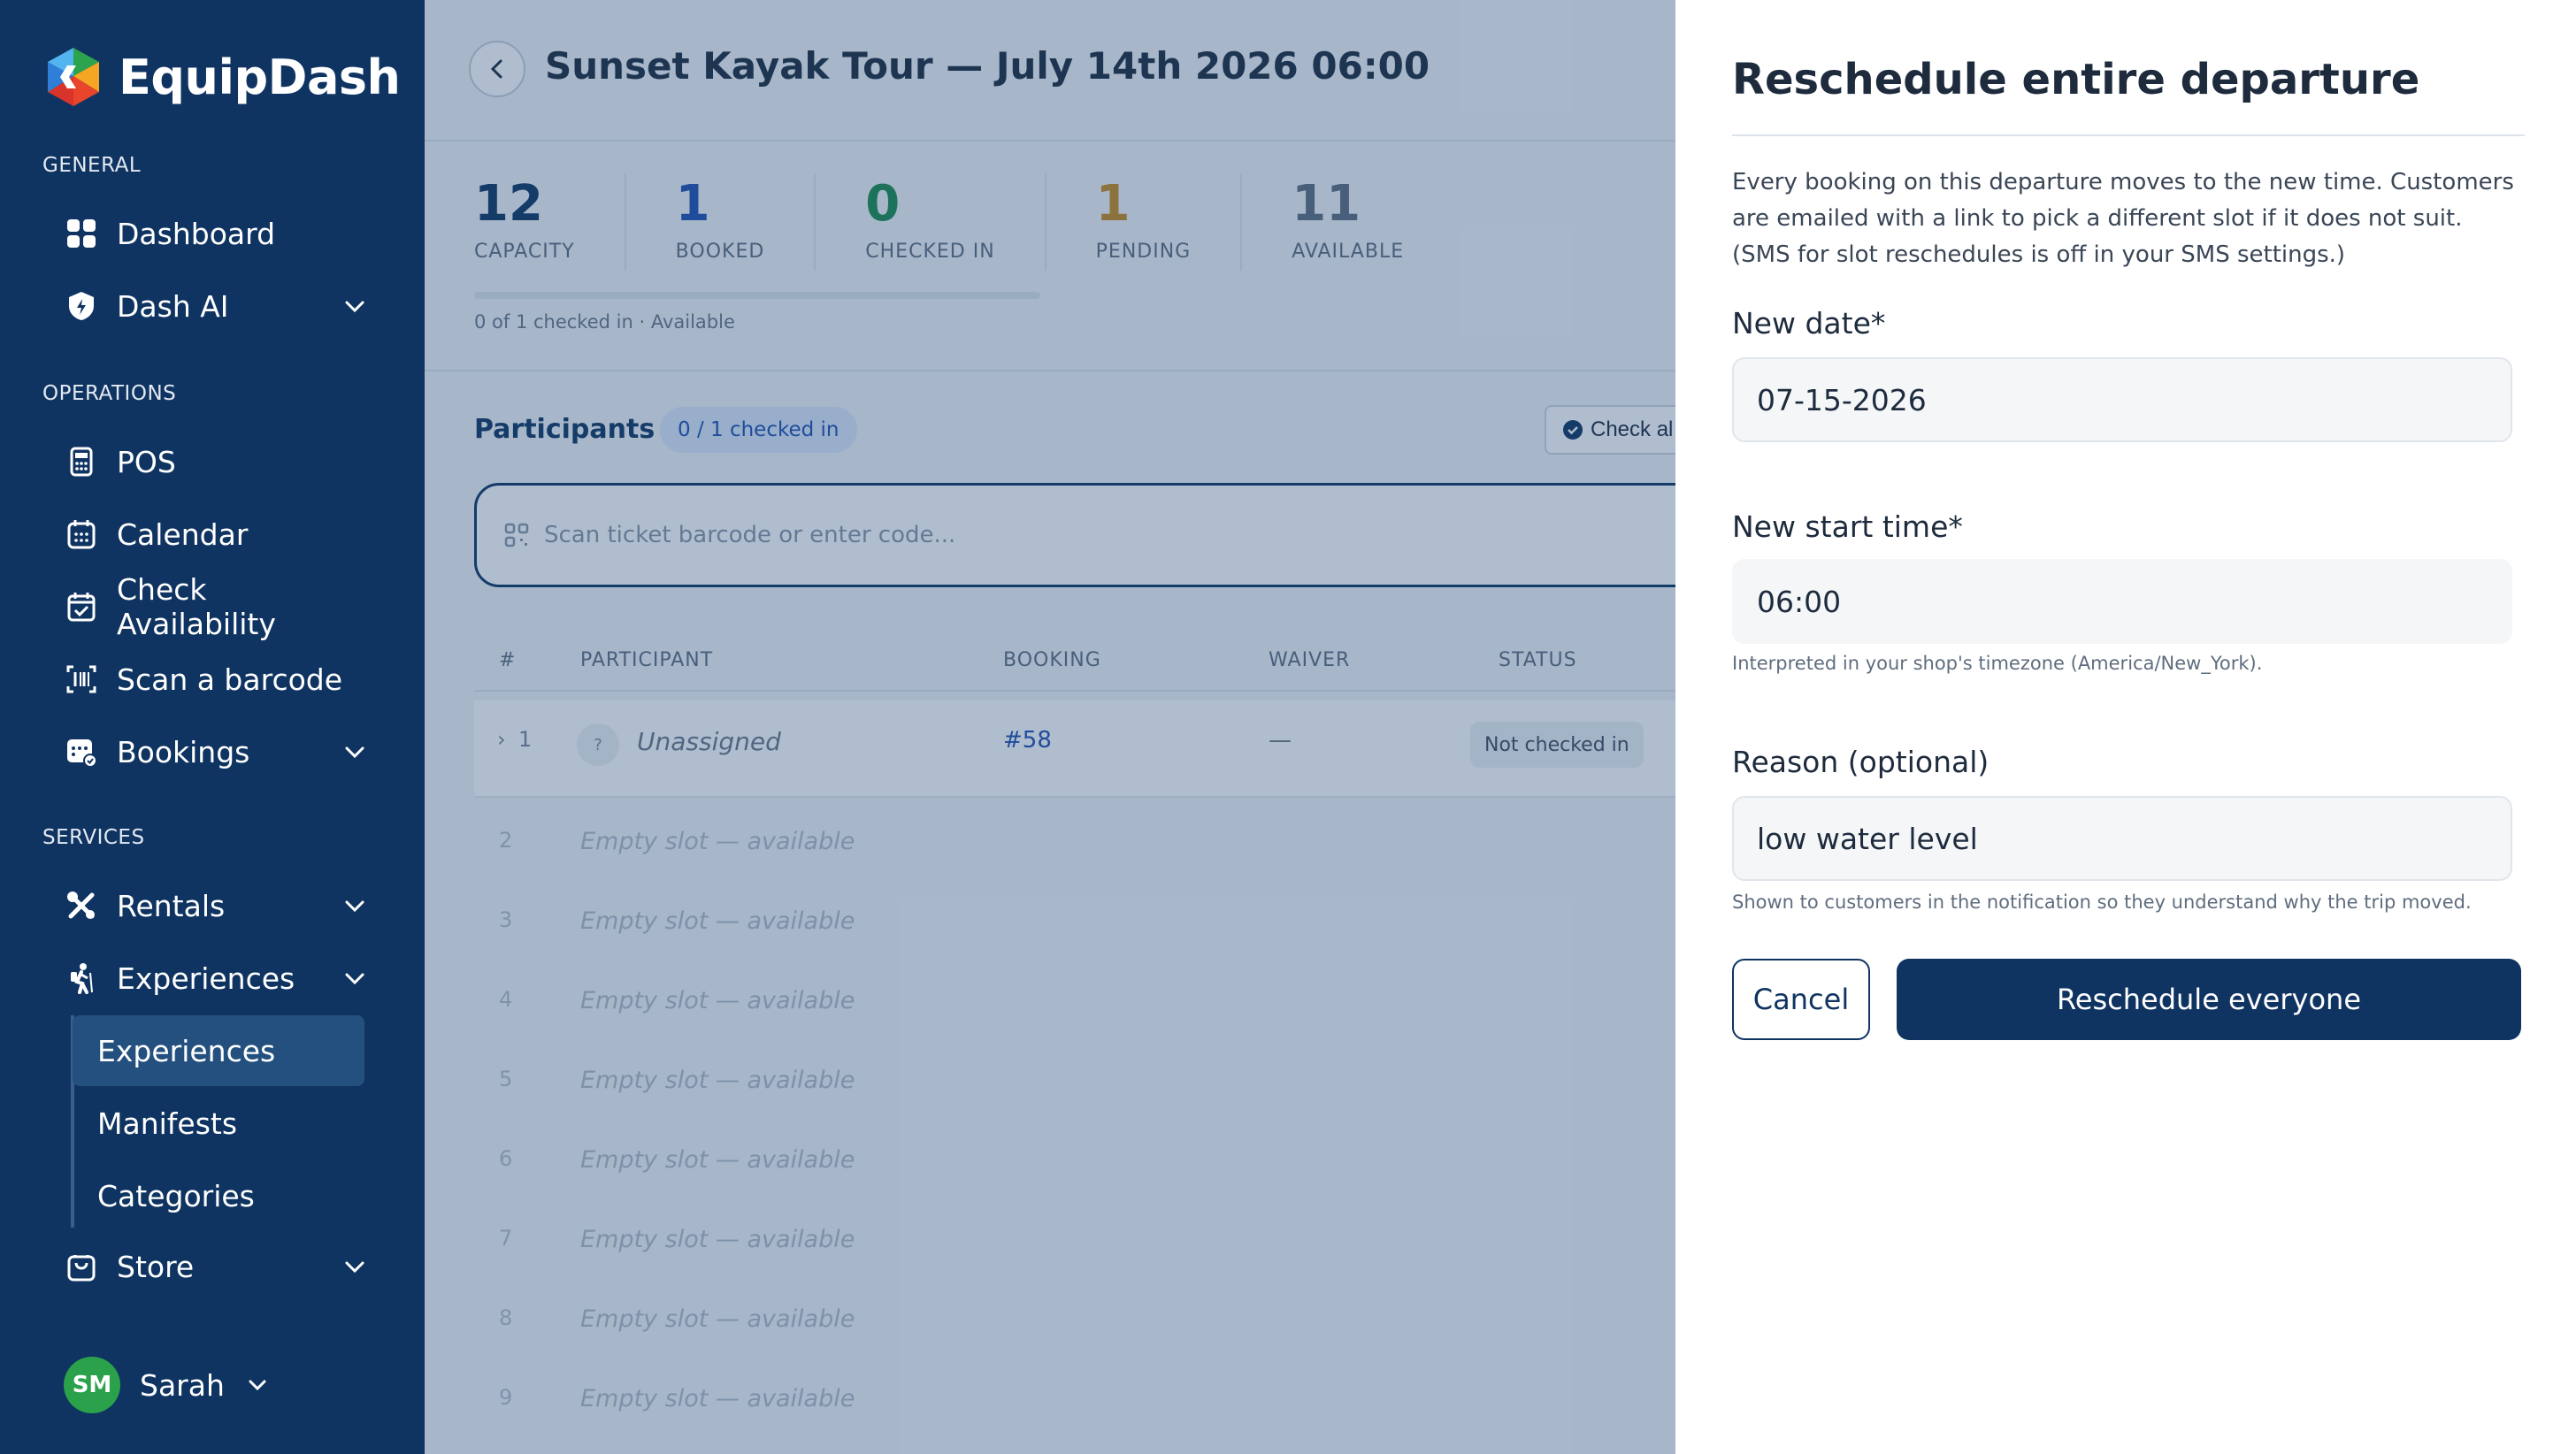  What do you see at coordinates (93, 837) in the screenshot?
I see `section-label-services: SERVICES` at bounding box center [93, 837].